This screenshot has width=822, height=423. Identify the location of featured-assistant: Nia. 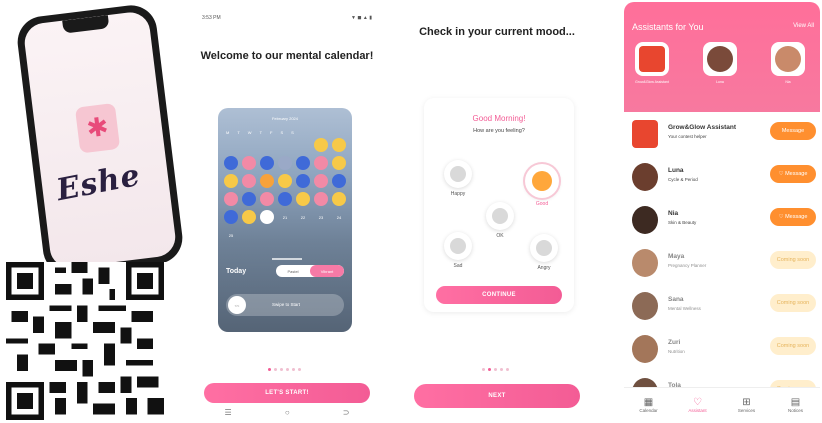
(788, 63).